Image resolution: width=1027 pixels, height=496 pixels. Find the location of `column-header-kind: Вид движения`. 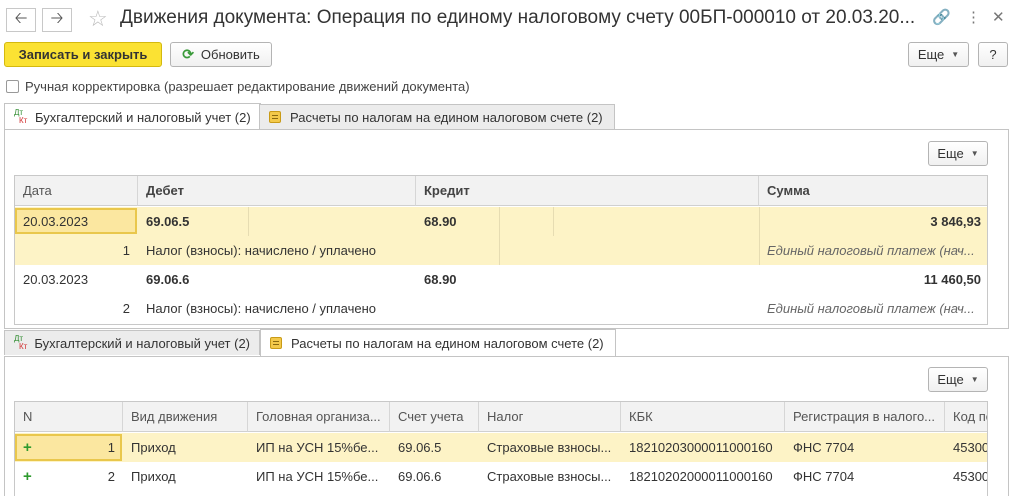

column-header-kind: Вид движения is located at coordinates (185, 417).